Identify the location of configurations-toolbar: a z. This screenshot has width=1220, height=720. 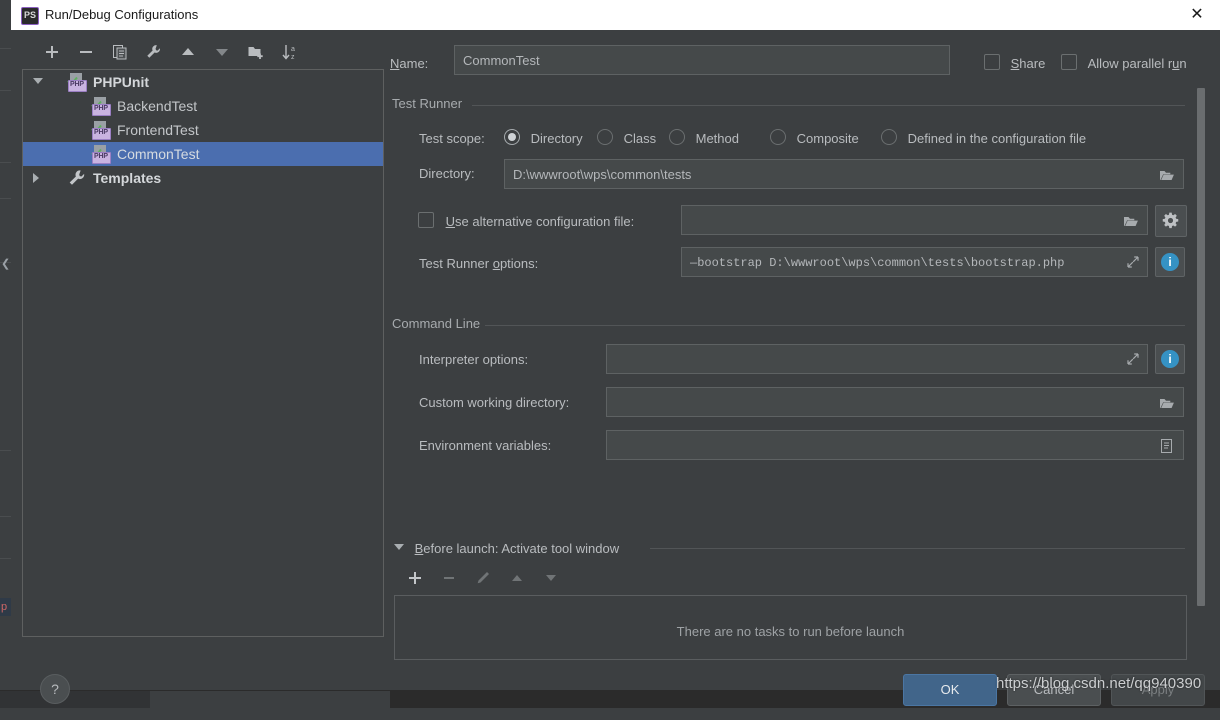
(203, 52).